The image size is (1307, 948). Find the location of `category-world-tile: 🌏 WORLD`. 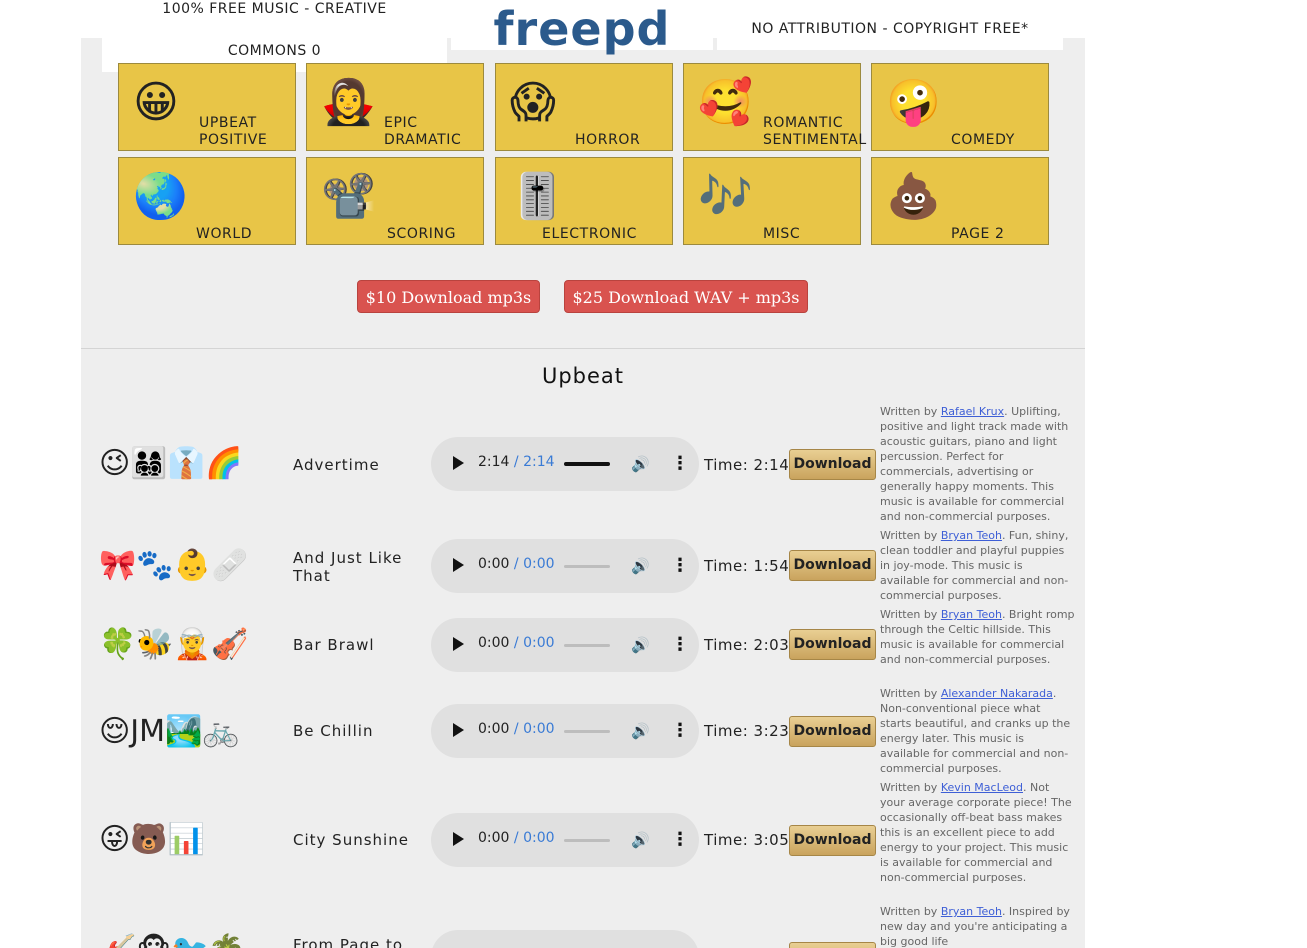

category-world-tile: 🌏 WORLD is located at coordinates (207, 201).